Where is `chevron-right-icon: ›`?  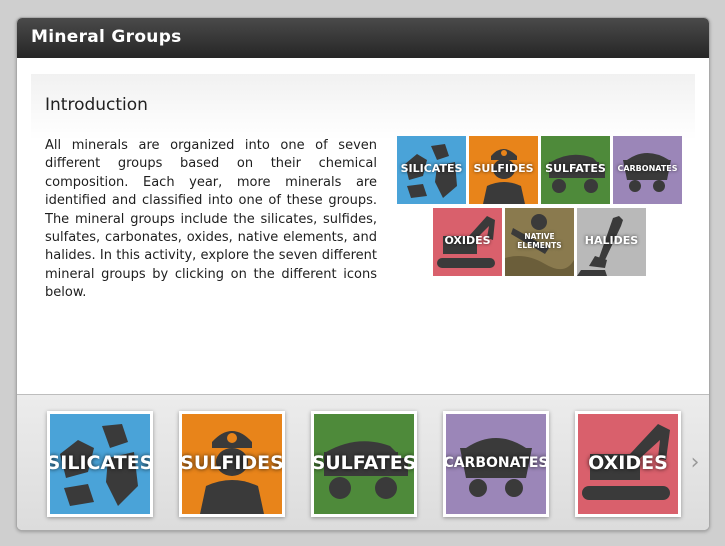 chevron-right-icon: › is located at coordinates (695, 463).